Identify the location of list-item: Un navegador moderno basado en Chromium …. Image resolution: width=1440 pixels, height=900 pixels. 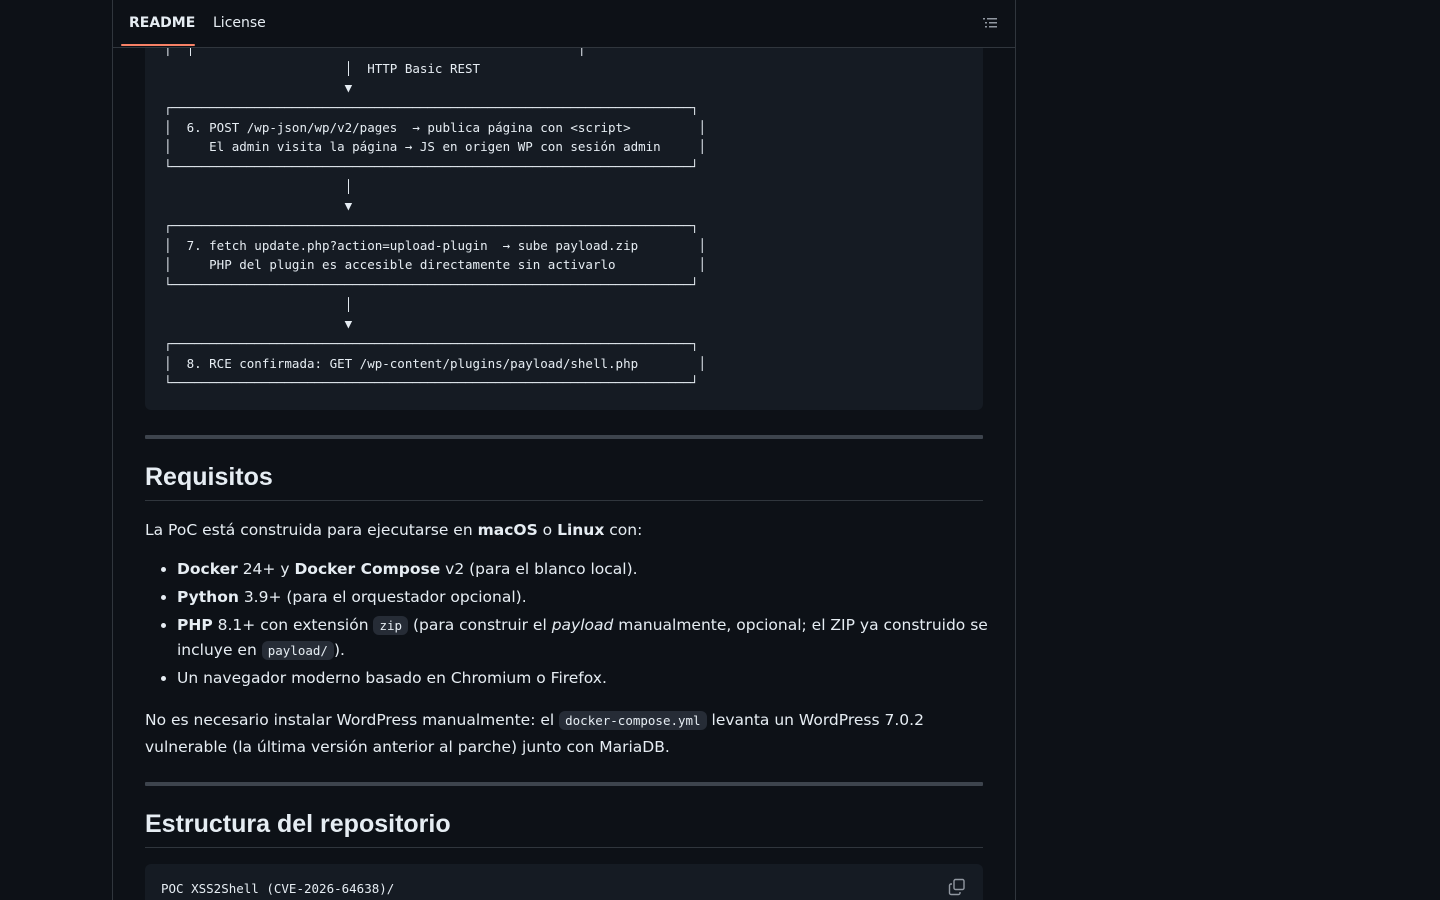
(596, 678).